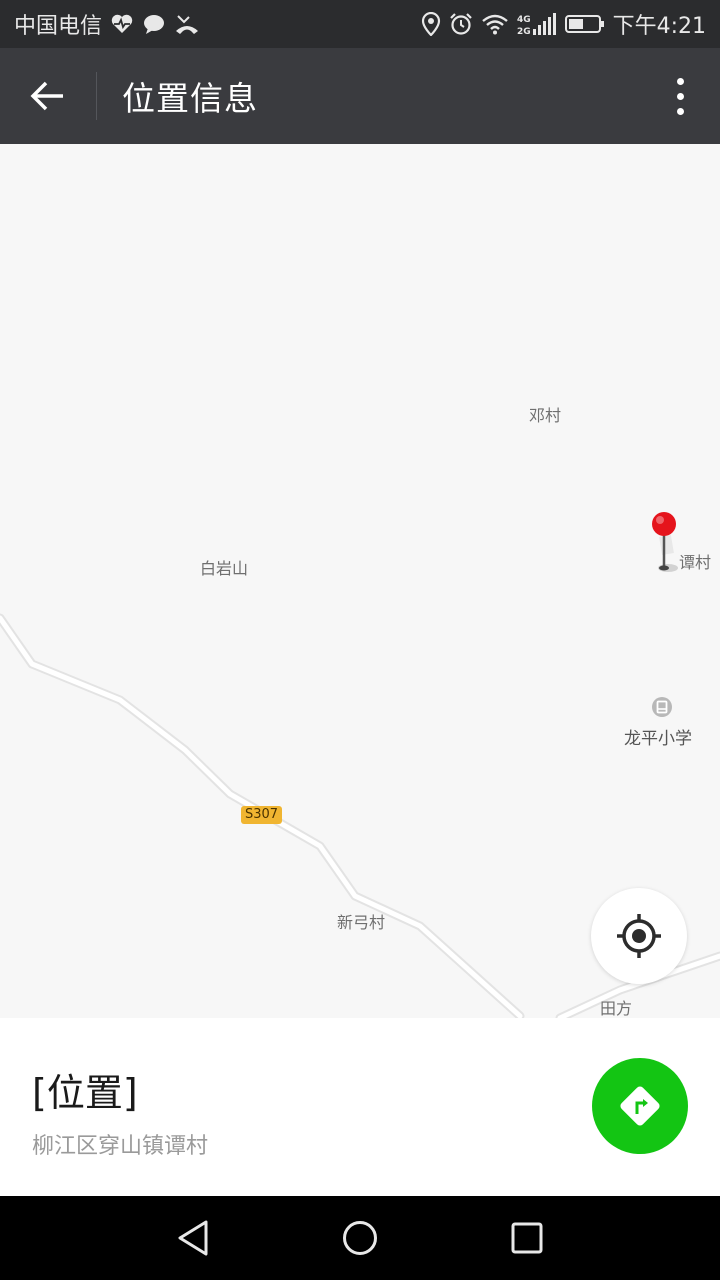 The height and width of the screenshot is (1280, 720). Describe the element at coordinates (524, 20) in the screenshot. I see `svg-text: 4G` at that location.